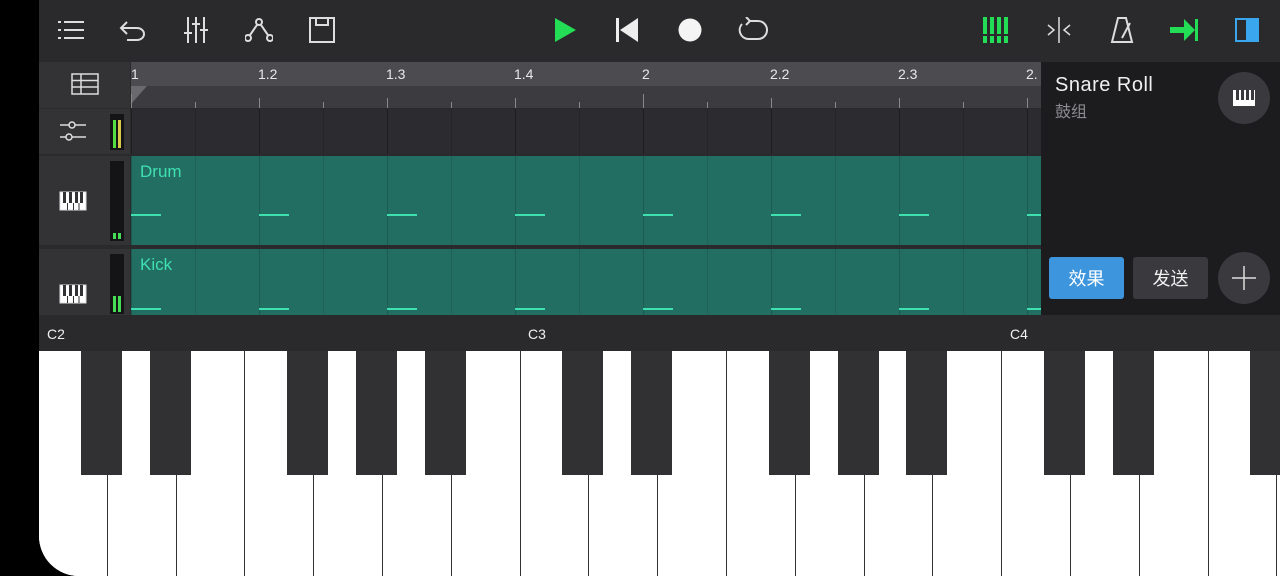 The image size is (1280, 576). What do you see at coordinates (690, 30) in the screenshot?
I see `record-icon` at bounding box center [690, 30].